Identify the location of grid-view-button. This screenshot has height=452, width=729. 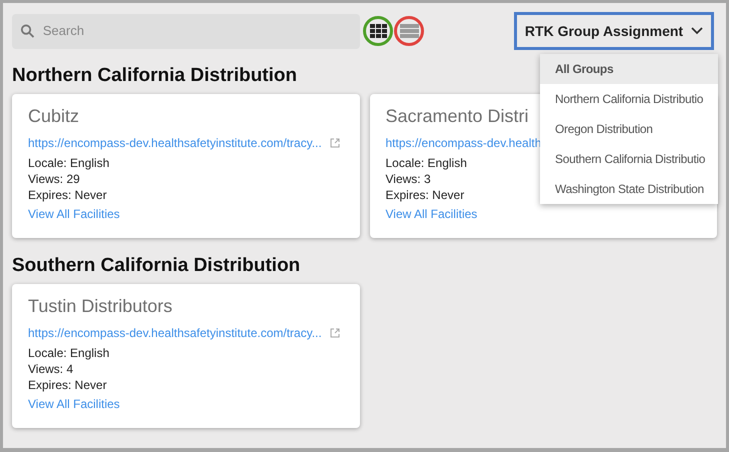
(378, 31).